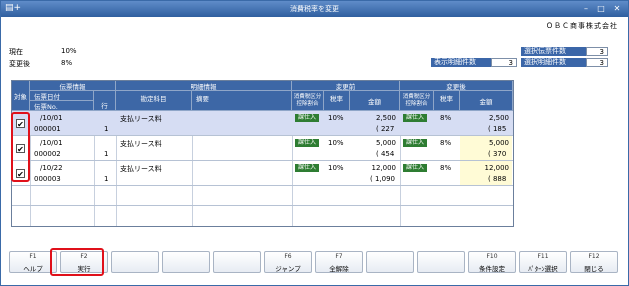 The width and height of the screenshot is (629, 286). What do you see at coordinates (186, 262) in the screenshot?
I see `f4-button` at bounding box center [186, 262].